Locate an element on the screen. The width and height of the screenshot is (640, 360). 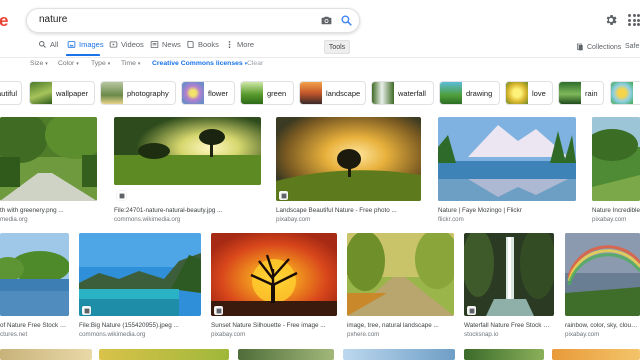
filter-time: Time ▾ is located at coordinates (130, 63).